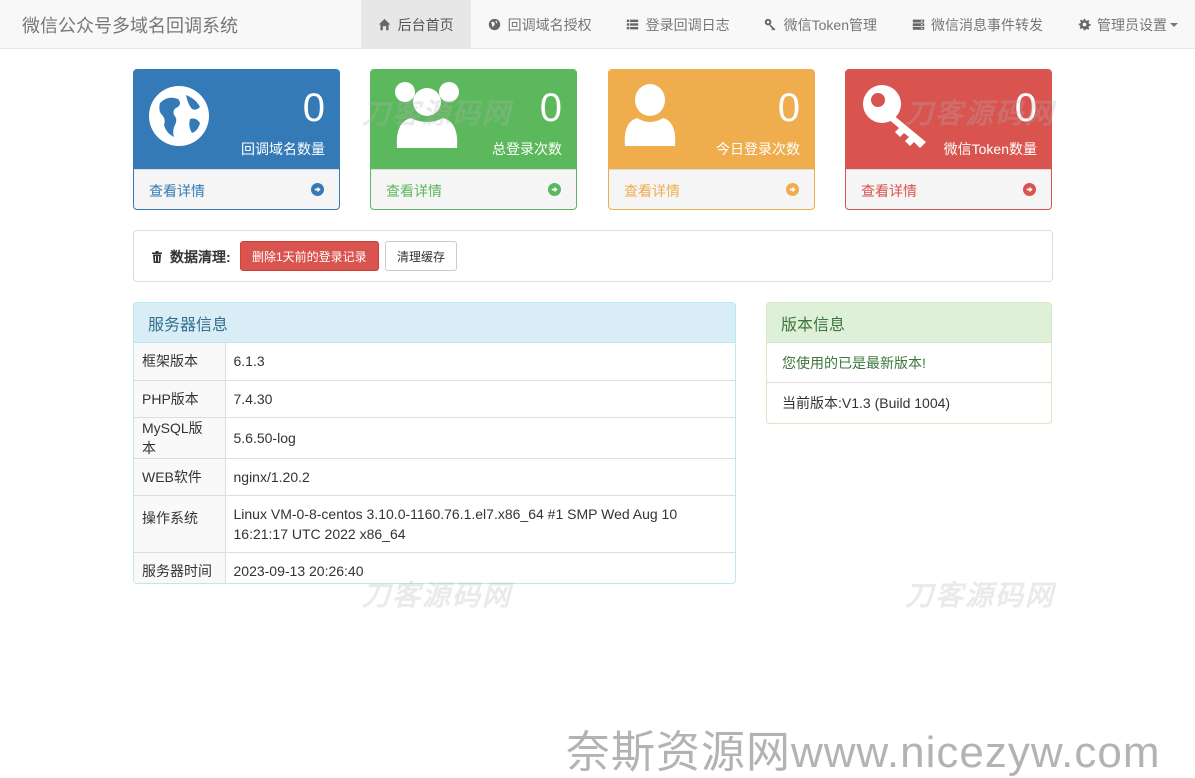 The height and width of the screenshot is (778, 1195). What do you see at coordinates (157, 257) in the screenshot?
I see `trash-icon` at bounding box center [157, 257].